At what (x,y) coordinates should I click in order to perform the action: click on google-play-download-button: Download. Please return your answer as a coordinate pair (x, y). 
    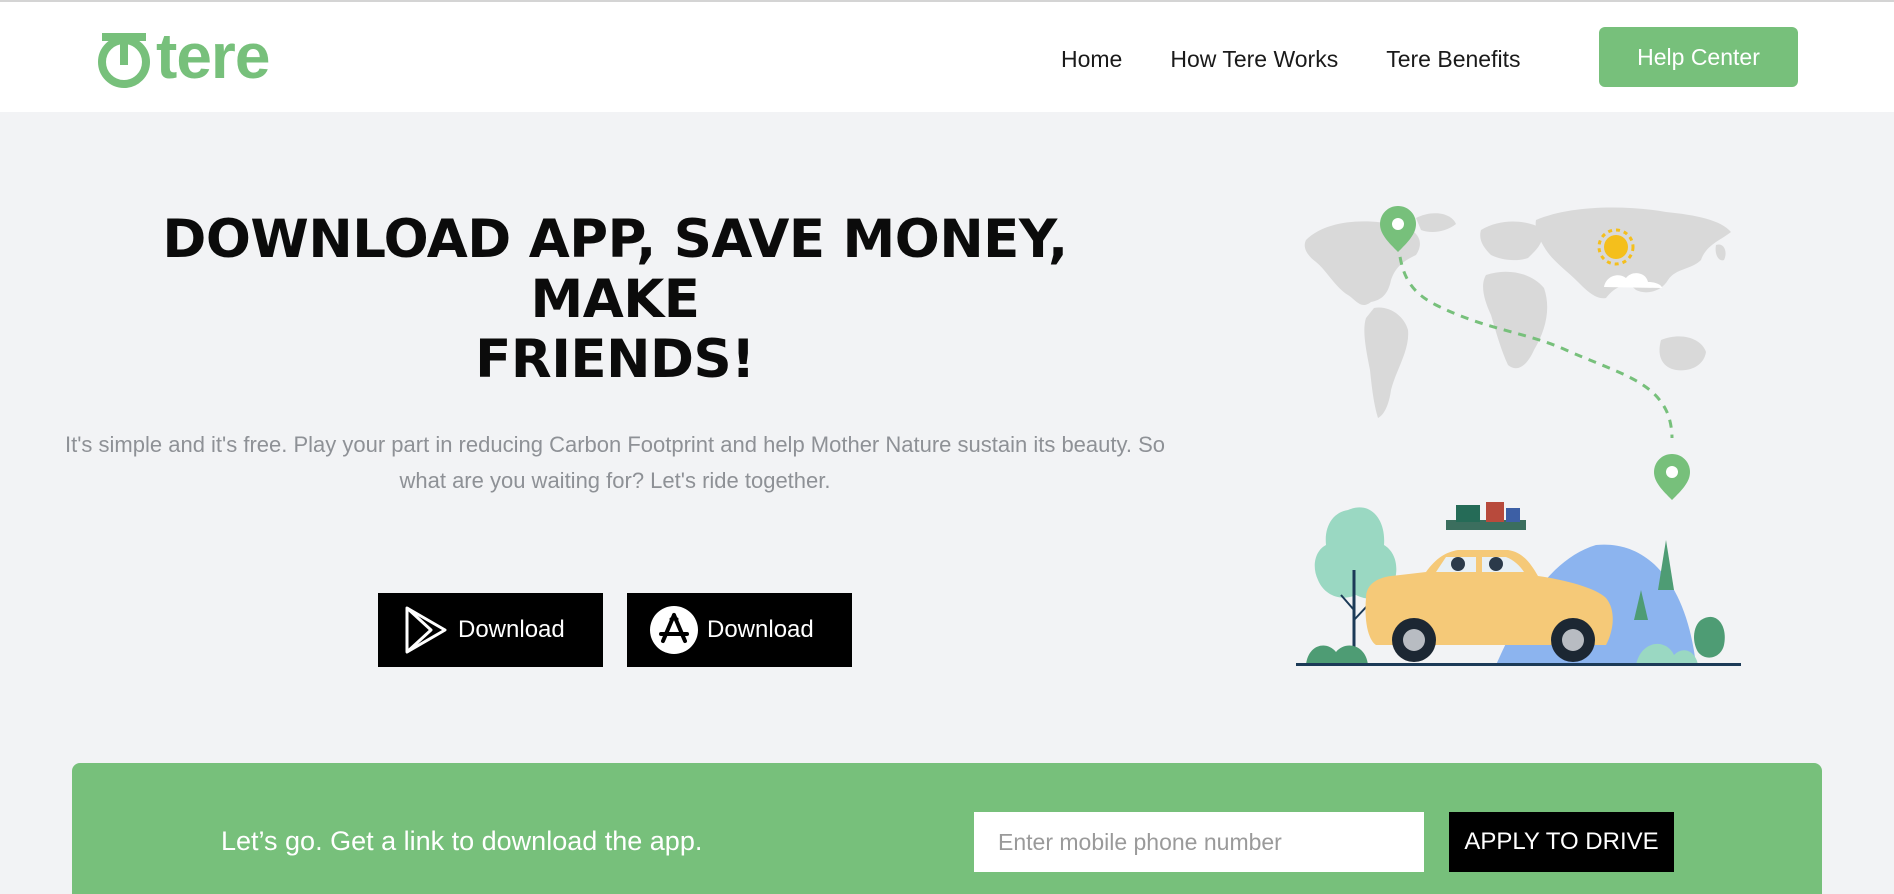
    Looking at the image, I should click on (490, 630).